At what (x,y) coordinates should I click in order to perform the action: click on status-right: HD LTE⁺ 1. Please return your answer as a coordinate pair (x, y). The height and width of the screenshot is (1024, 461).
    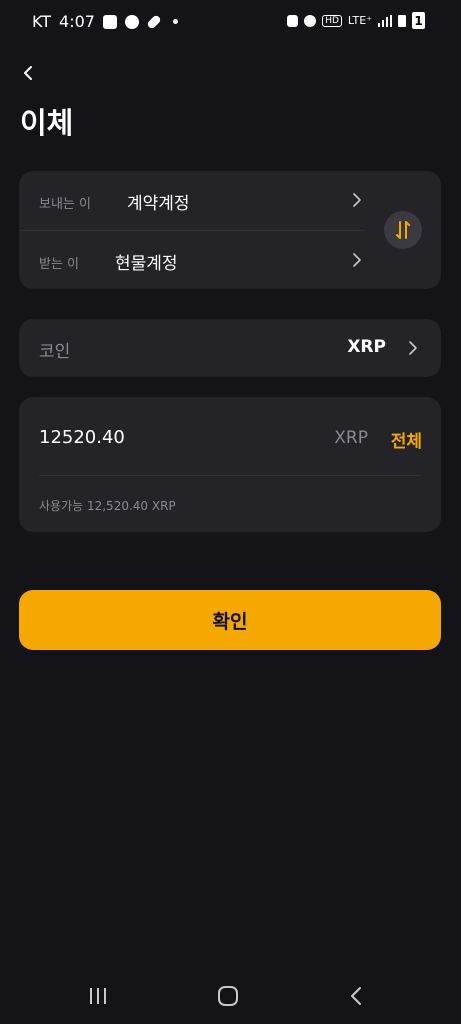
    Looking at the image, I should click on (356, 20).